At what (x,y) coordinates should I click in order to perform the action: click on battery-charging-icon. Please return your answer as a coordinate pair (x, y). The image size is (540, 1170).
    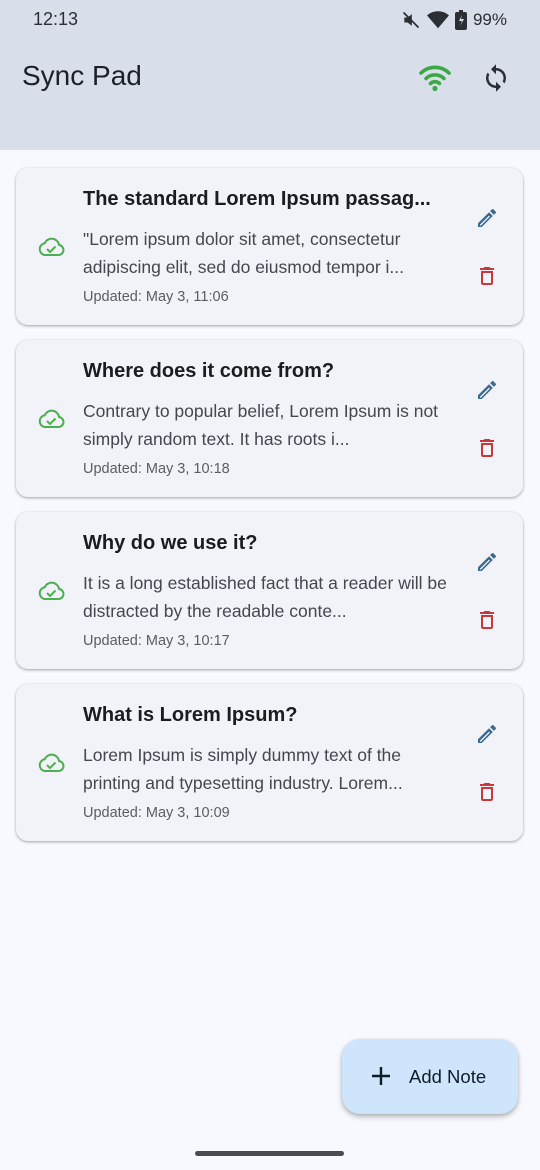
    Looking at the image, I should click on (460, 20).